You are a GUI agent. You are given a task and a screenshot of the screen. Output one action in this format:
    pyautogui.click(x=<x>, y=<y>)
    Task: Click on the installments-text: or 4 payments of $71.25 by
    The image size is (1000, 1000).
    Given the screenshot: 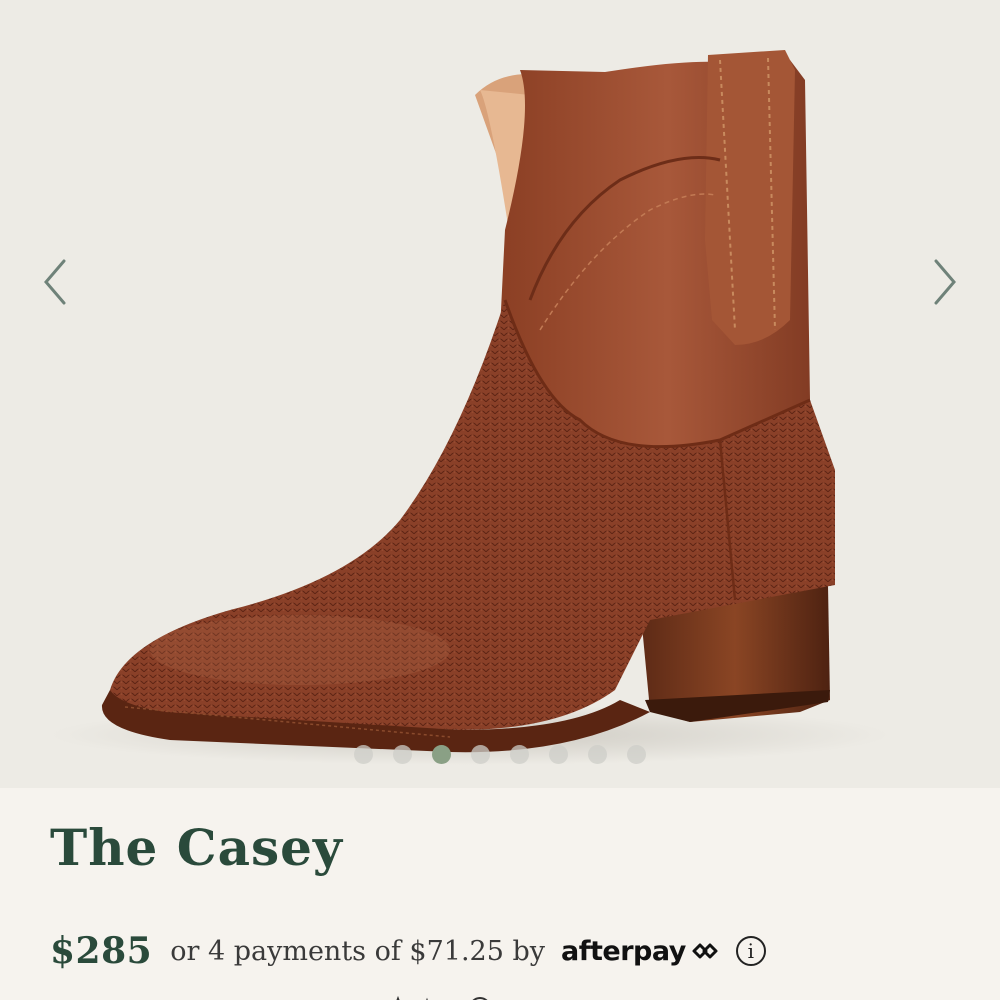 What is the action you would take?
    pyautogui.click(x=358, y=951)
    